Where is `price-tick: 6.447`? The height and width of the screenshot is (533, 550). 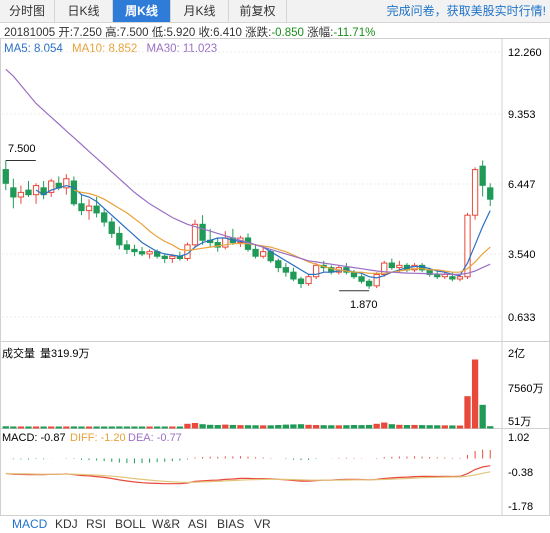 price-tick: 6.447 is located at coordinates (522, 185).